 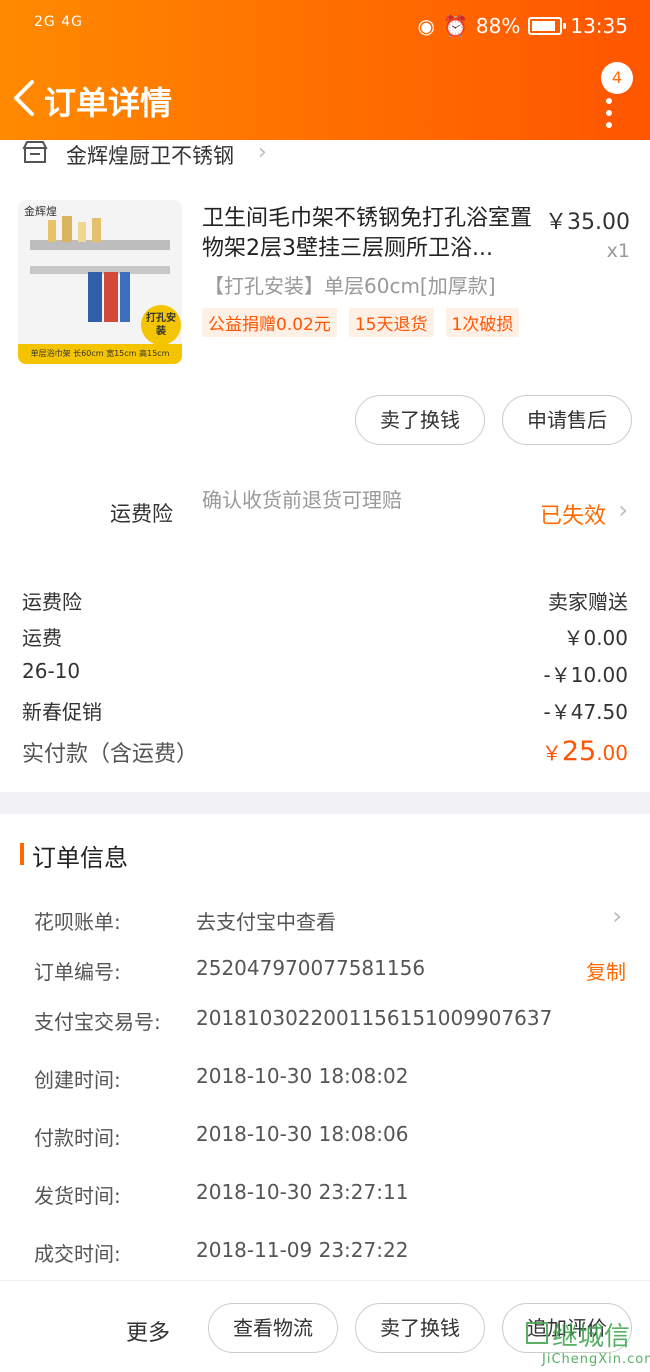 What do you see at coordinates (141, 514) in the screenshot?
I see `insurance-label: 运费险` at bounding box center [141, 514].